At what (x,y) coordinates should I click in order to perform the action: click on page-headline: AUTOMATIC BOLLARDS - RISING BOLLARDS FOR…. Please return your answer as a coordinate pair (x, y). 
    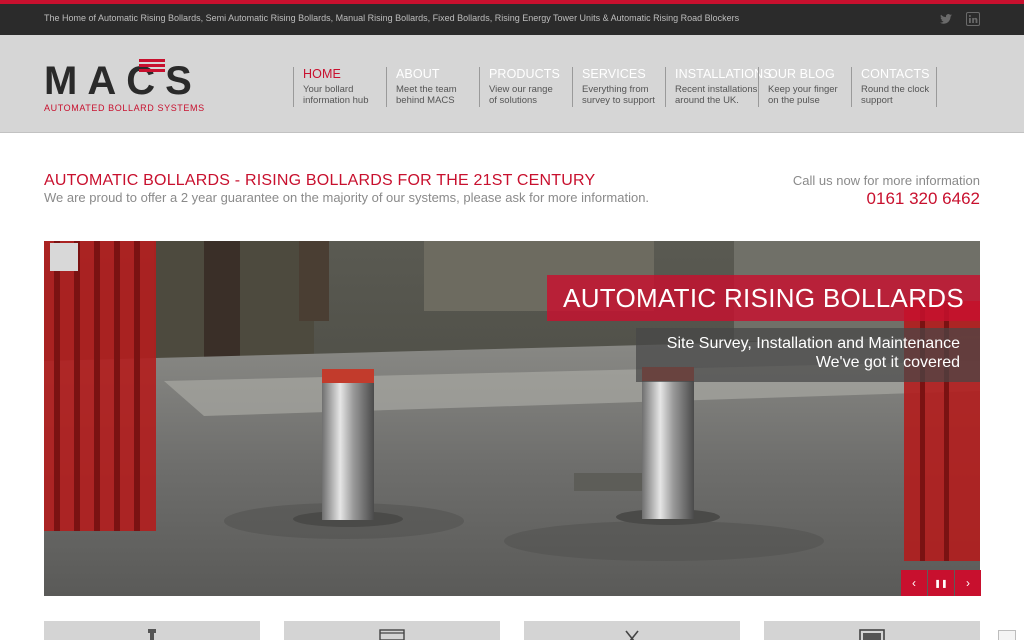
    Looking at the image, I should click on (320, 180).